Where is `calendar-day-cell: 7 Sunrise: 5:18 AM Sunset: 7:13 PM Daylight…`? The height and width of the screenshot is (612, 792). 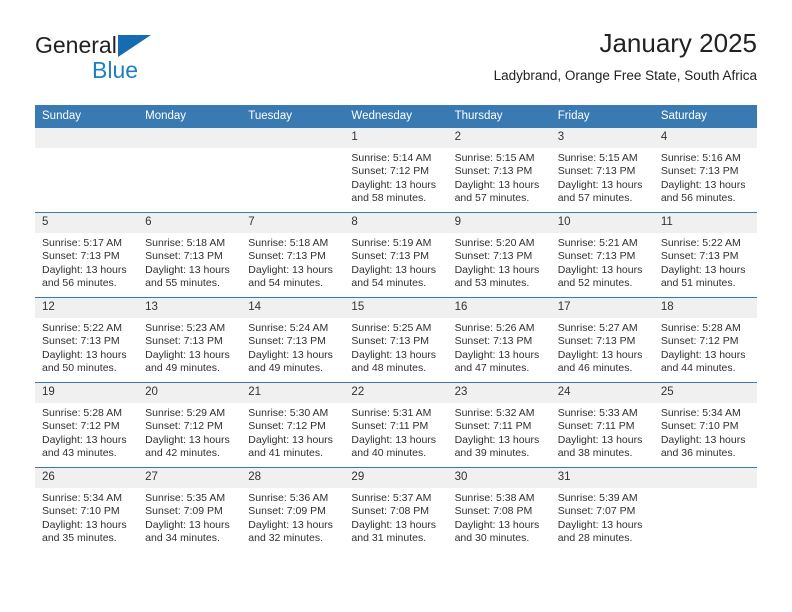
calendar-day-cell: 7 Sunrise: 5:18 AM Sunset: 7:13 PM Daylight… is located at coordinates (293, 255).